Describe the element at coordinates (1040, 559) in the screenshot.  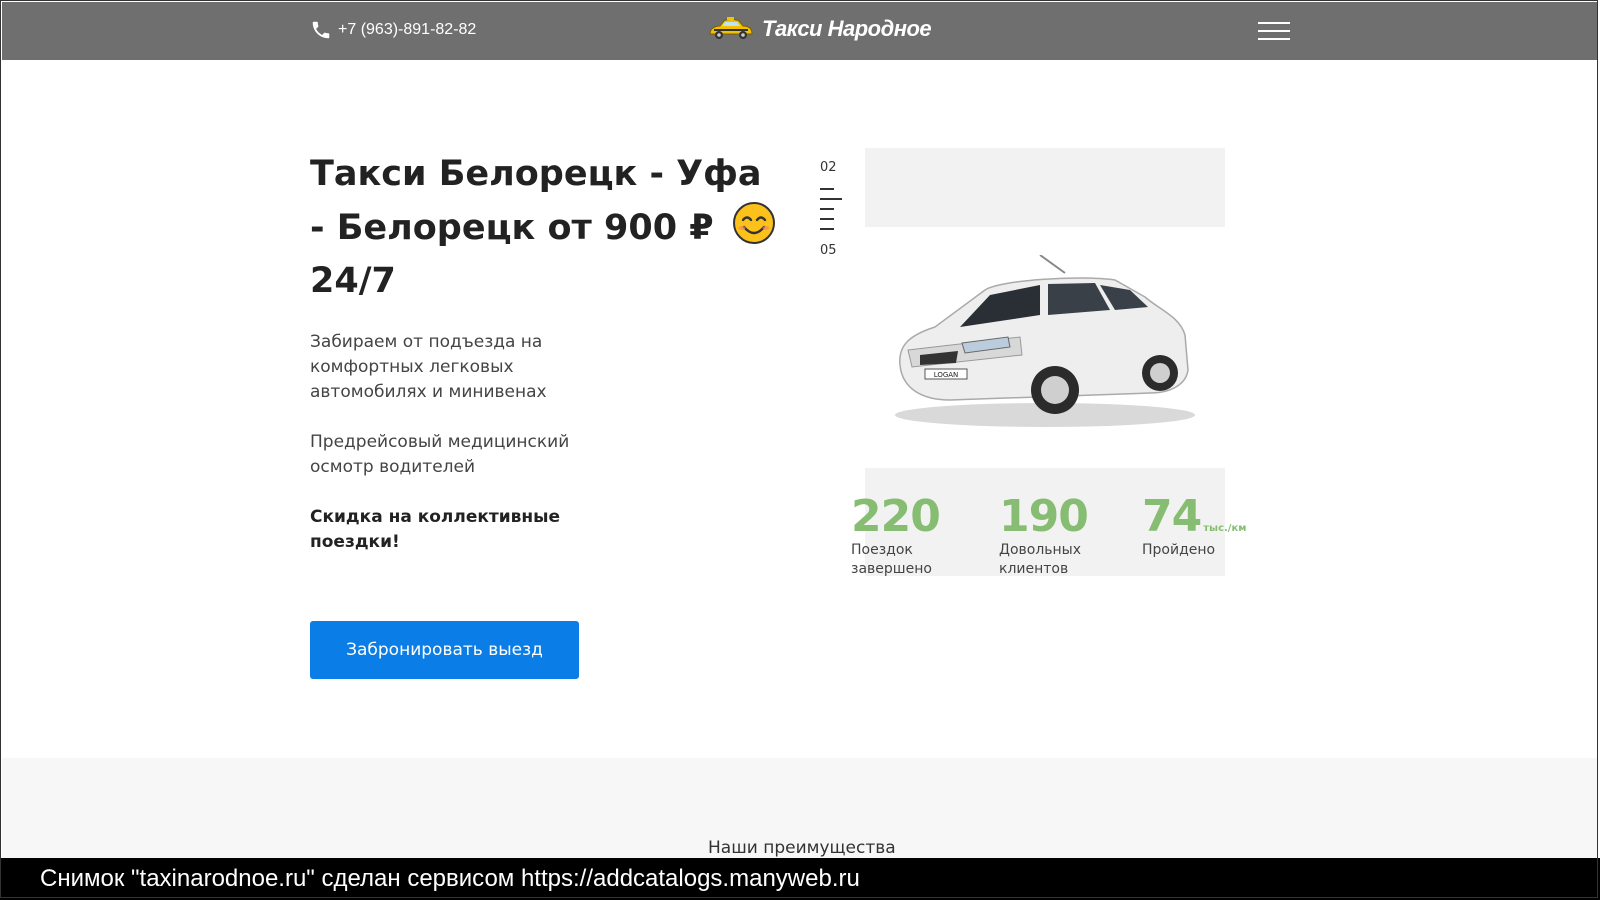
I see `stat-clients-label: Довольных клиентов` at that location.